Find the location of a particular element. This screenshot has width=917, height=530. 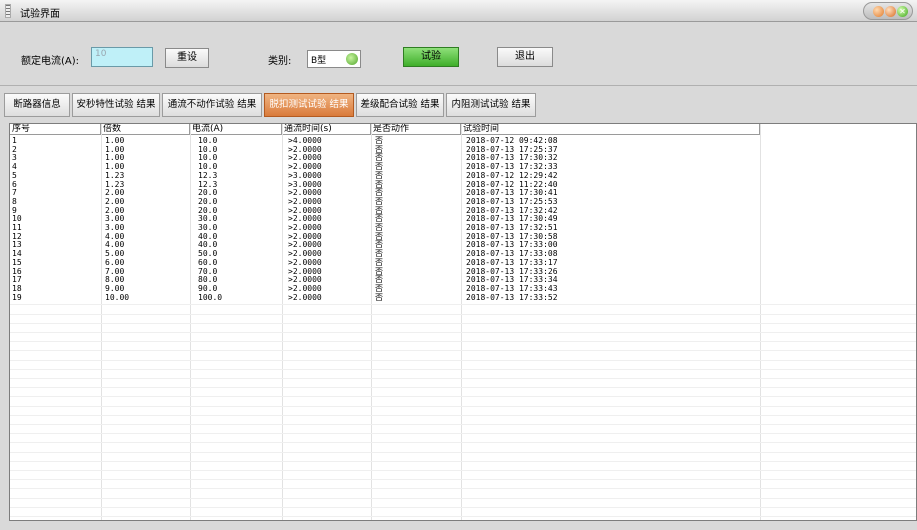

dropdown-arrow-icon is located at coordinates (352, 59).